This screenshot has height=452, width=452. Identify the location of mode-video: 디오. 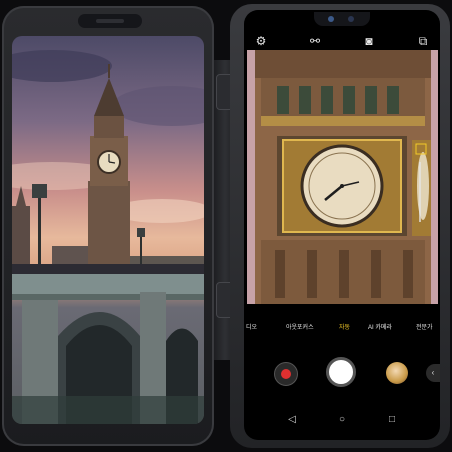
(251, 326).